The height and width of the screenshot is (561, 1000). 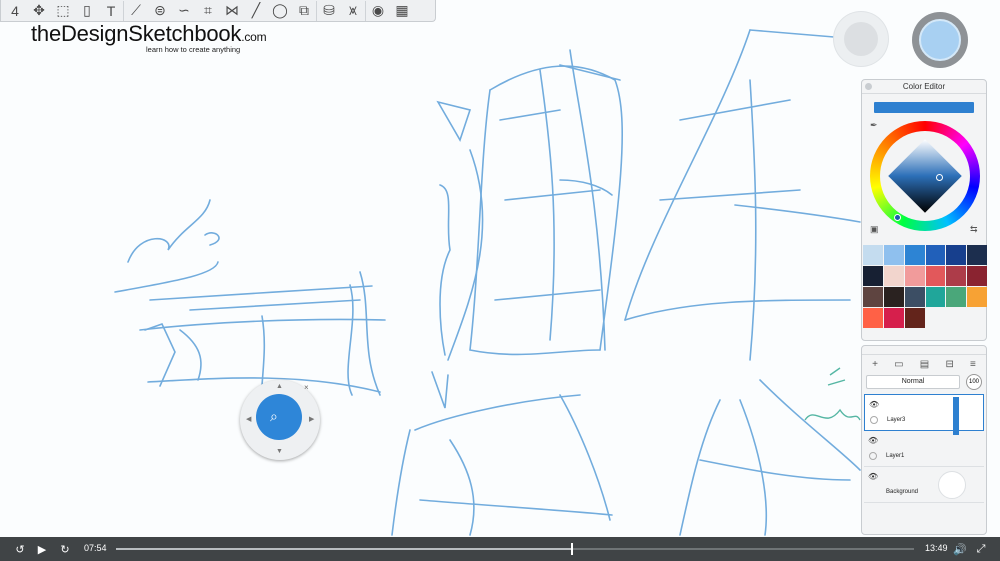 I want to click on background-thumbnail, so click(x=952, y=485).